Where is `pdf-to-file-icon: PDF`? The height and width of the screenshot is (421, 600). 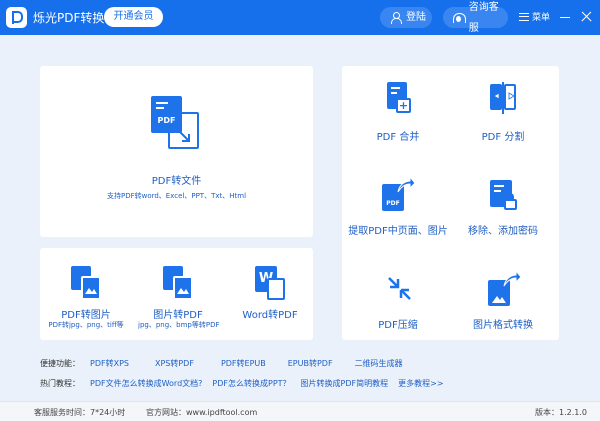 pdf-to-file-icon: PDF is located at coordinates (176, 123).